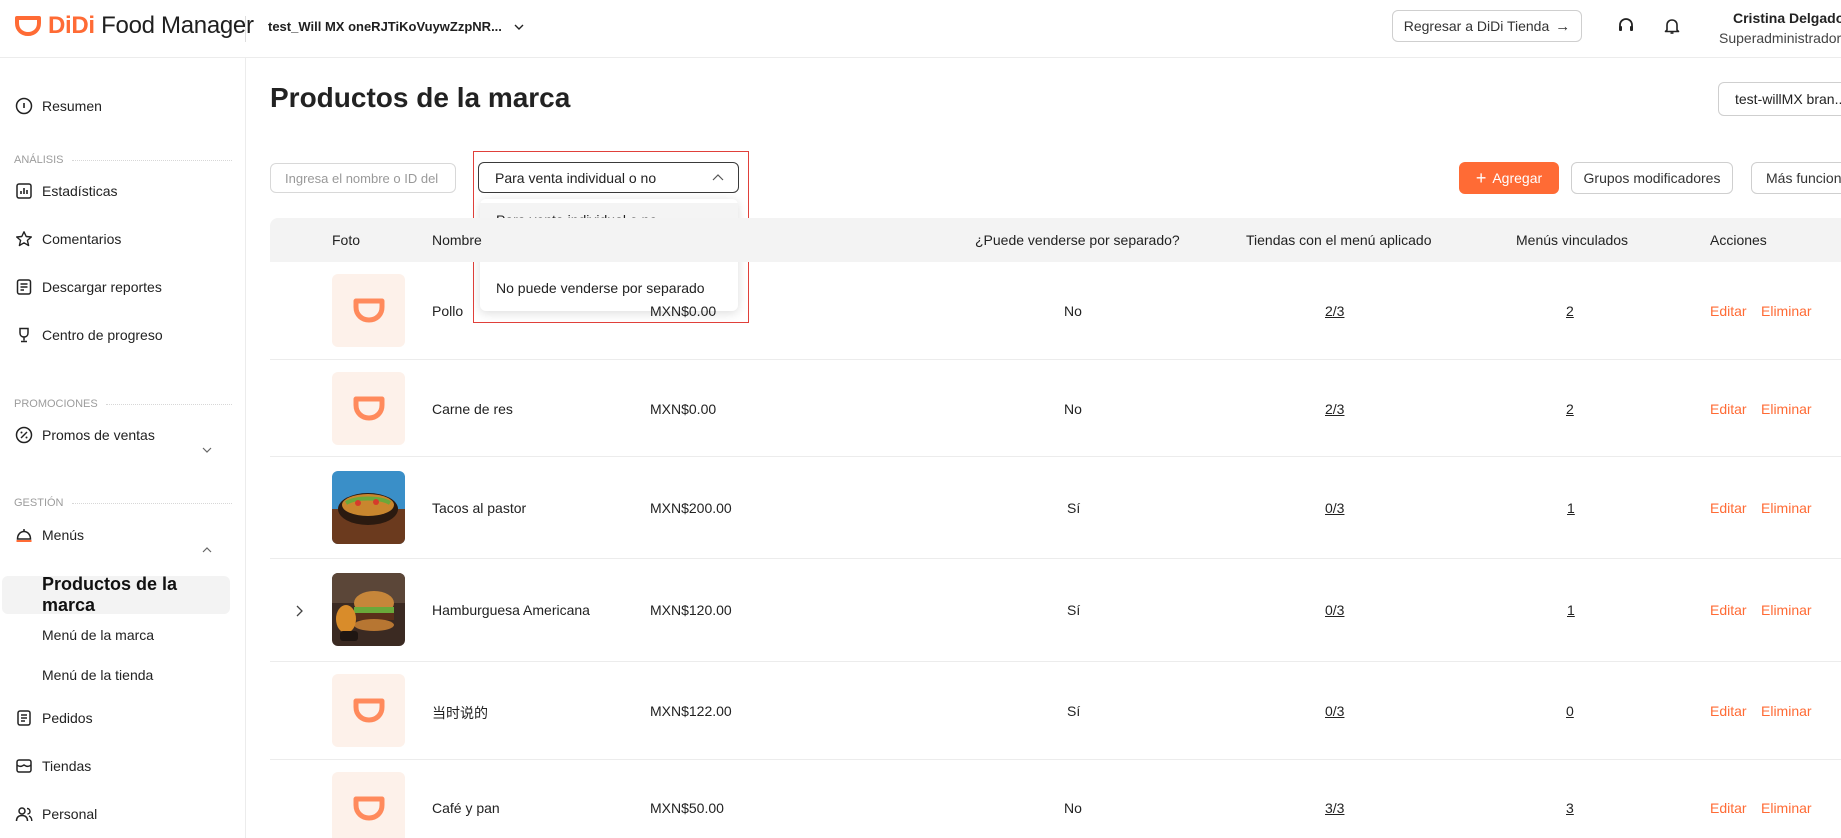  I want to click on back-to-store-button: Regresar a DiDi Tienda →, so click(1487, 26).